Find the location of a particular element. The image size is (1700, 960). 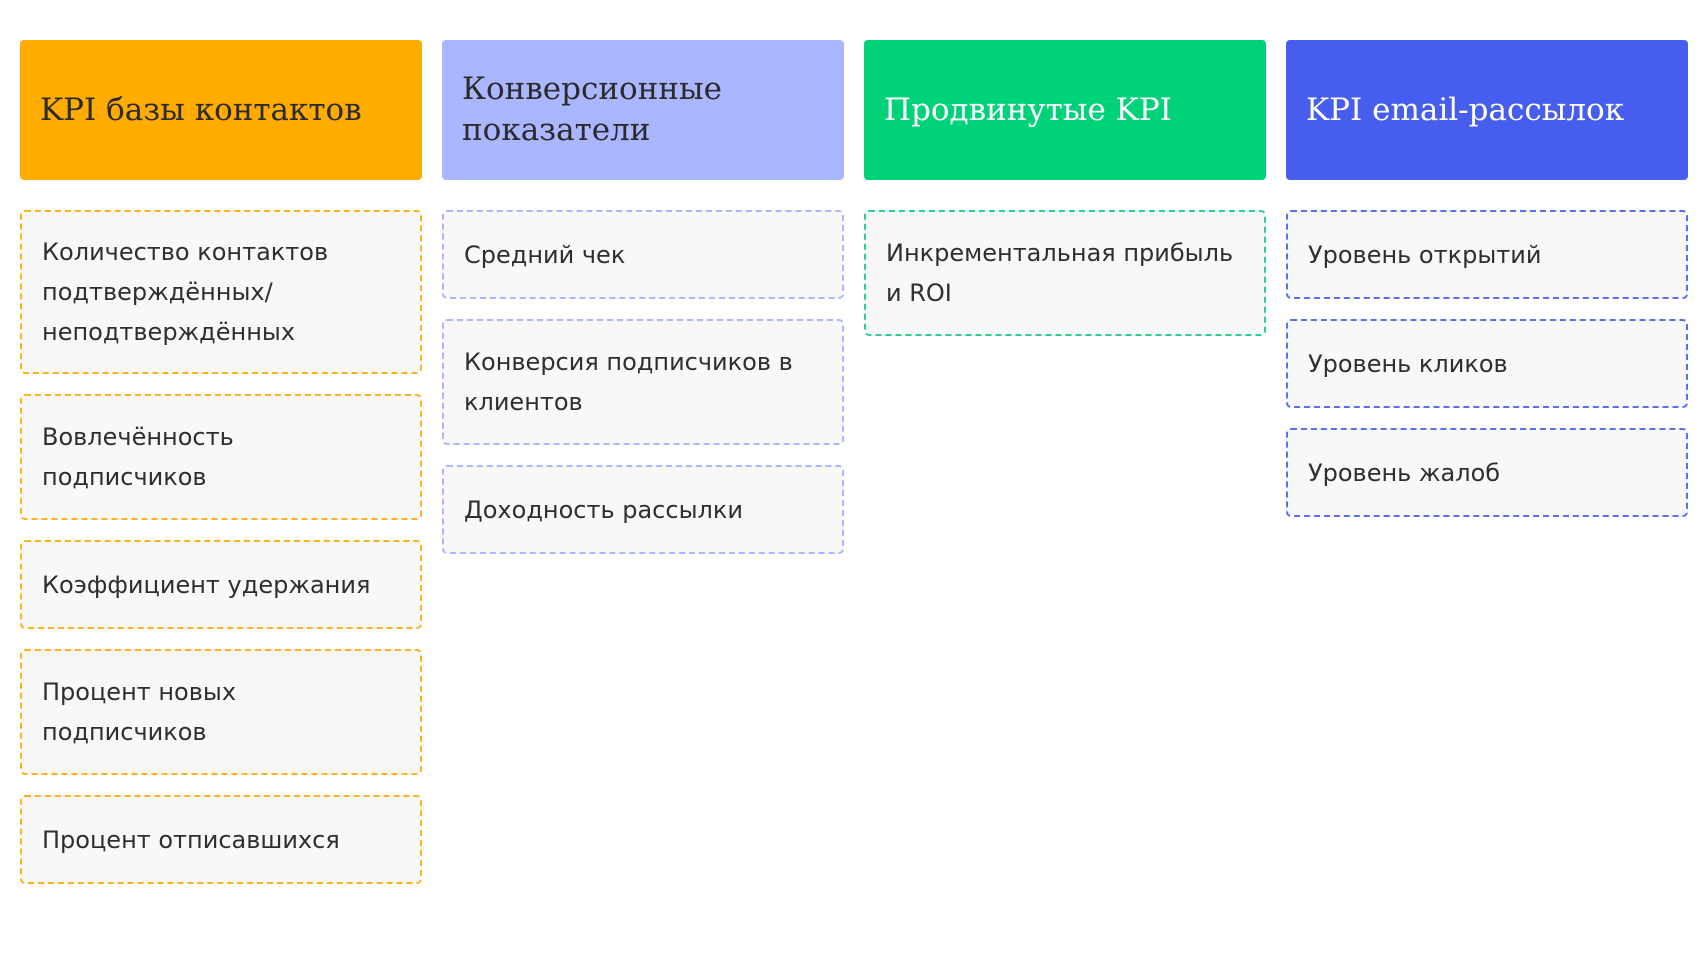

kpi-card: Вовлечённость подписчиков is located at coordinates (221, 457).